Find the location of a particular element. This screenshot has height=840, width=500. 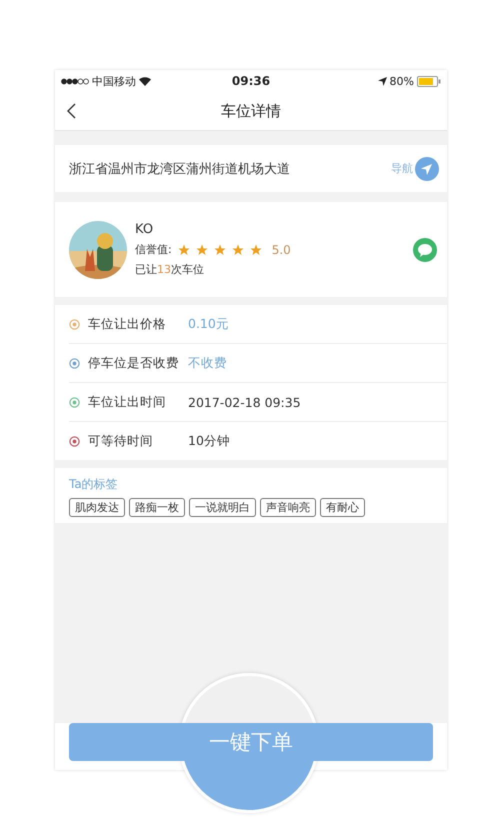

signal-icon is located at coordinates (75, 81).